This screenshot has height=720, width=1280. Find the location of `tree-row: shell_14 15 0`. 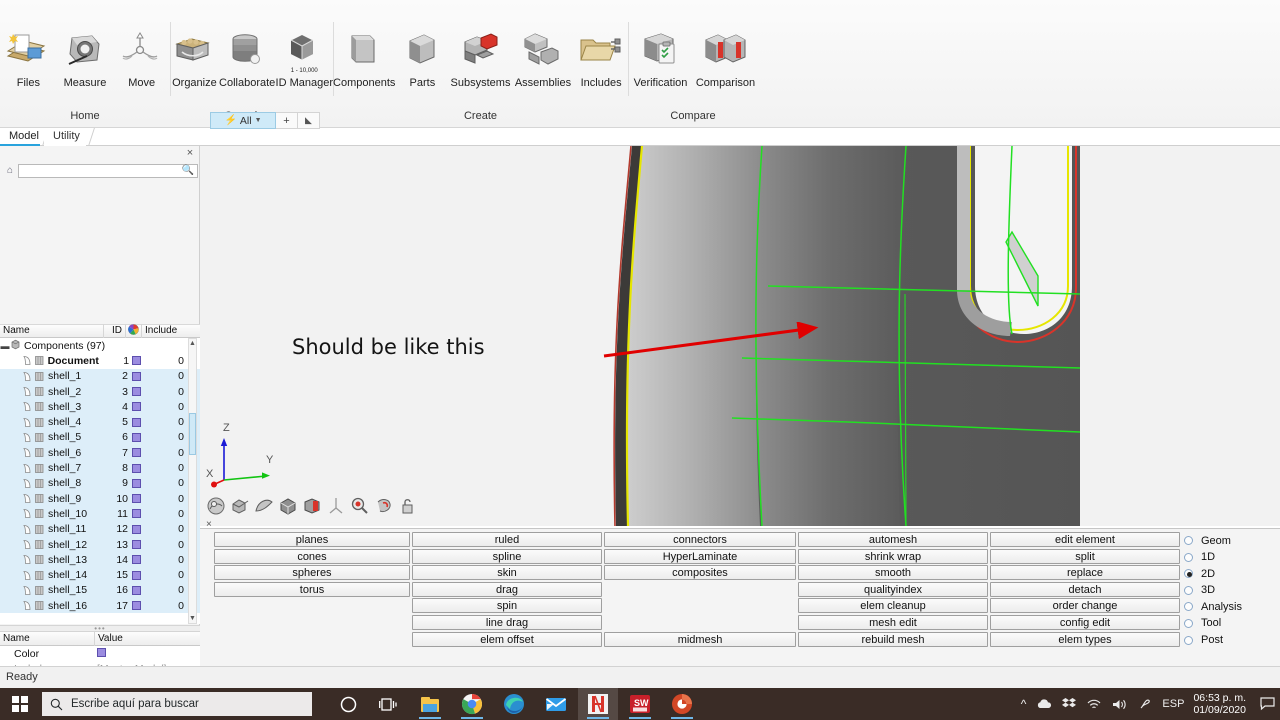

tree-row: shell_14 15 0 is located at coordinates (100, 575).